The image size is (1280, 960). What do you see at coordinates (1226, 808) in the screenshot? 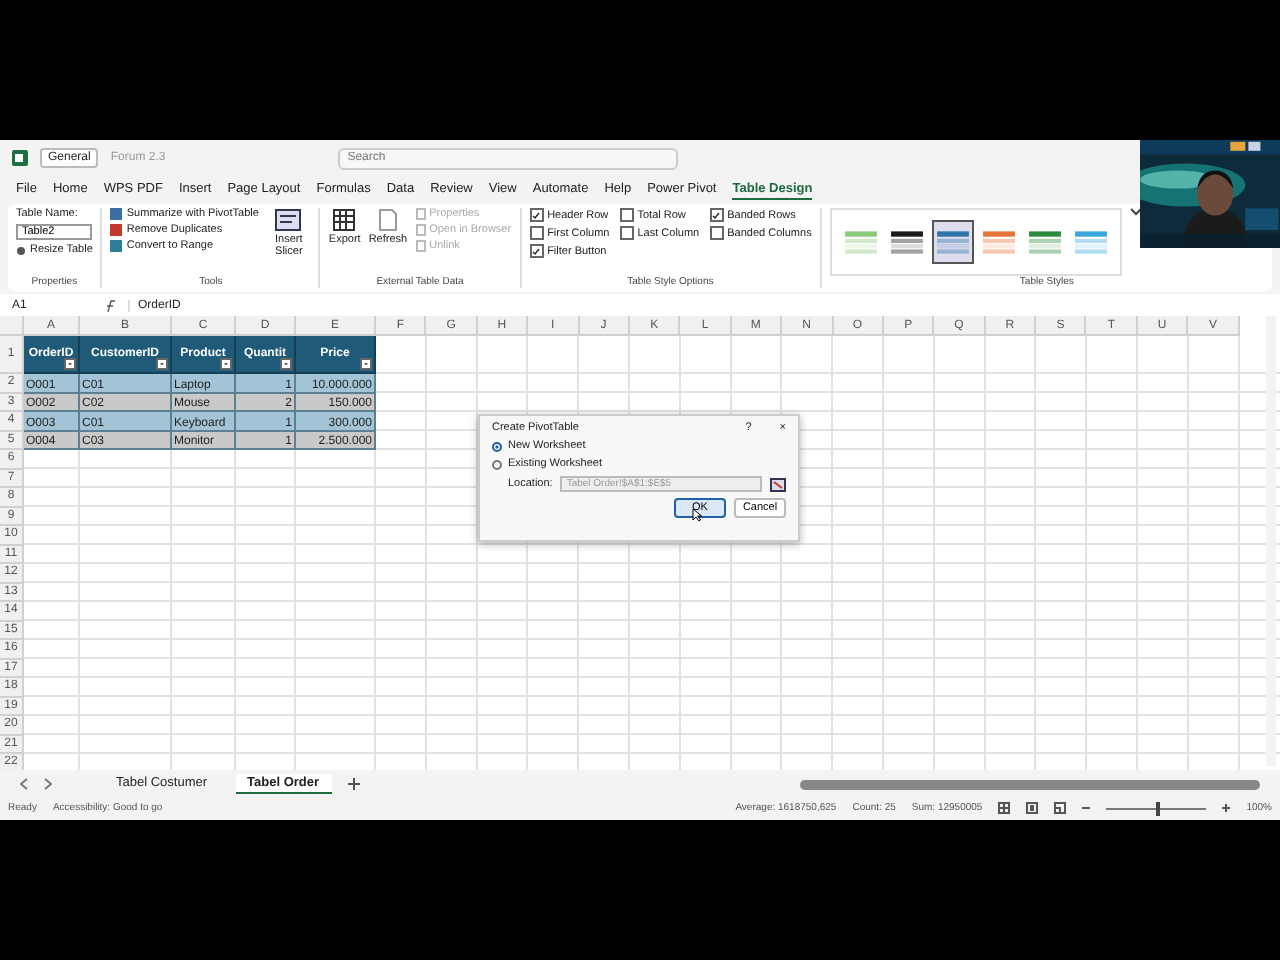
I see `zoom-in-icon` at bounding box center [1226, 808].